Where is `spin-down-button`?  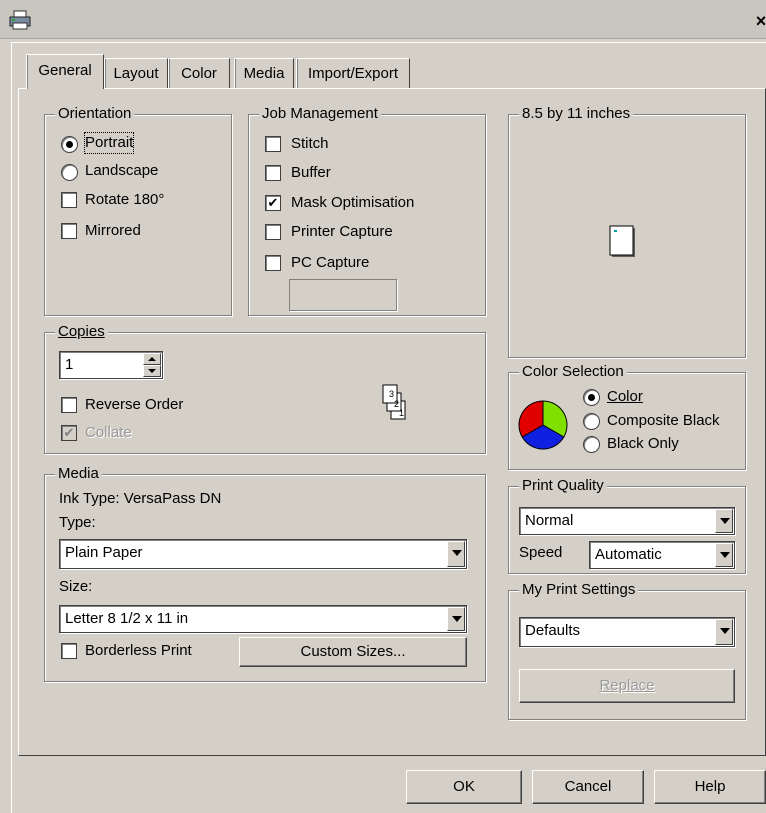 spin-down-button is located at coordinates (152, 371).